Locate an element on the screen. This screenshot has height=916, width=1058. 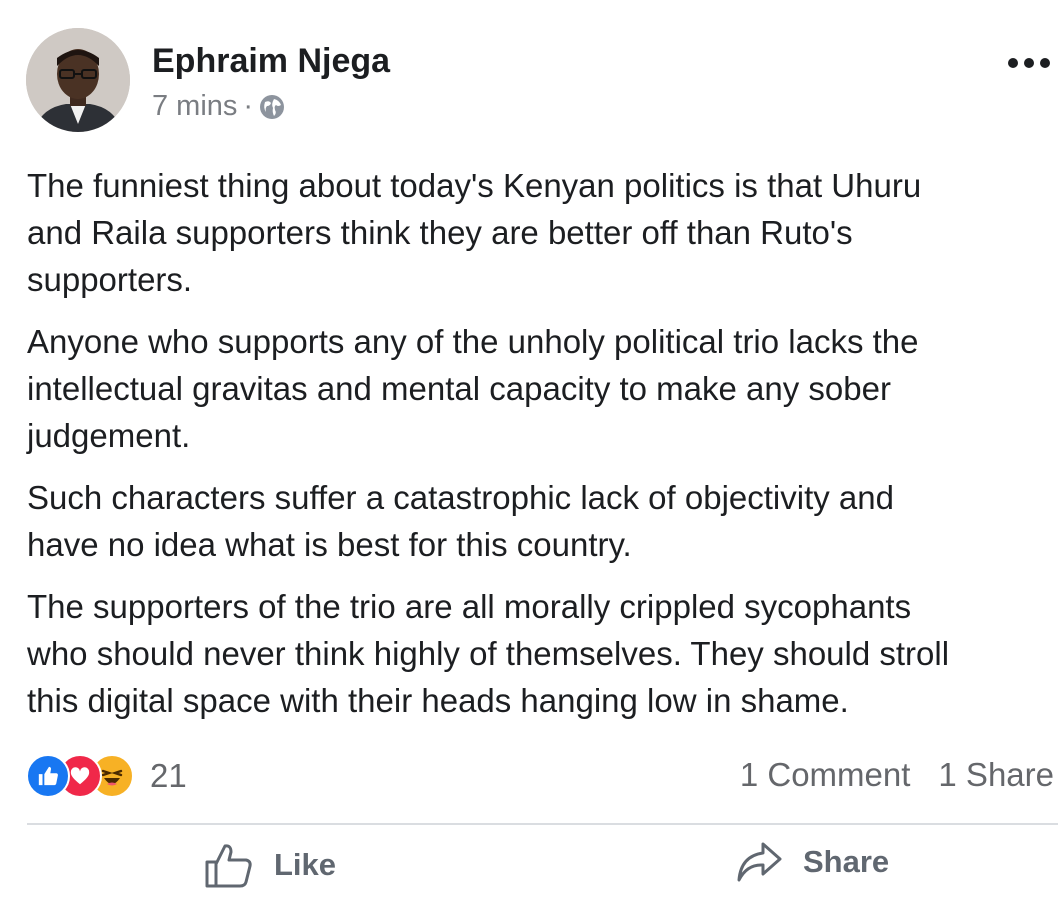
share-button: Share is located at coordinates (812, 862).